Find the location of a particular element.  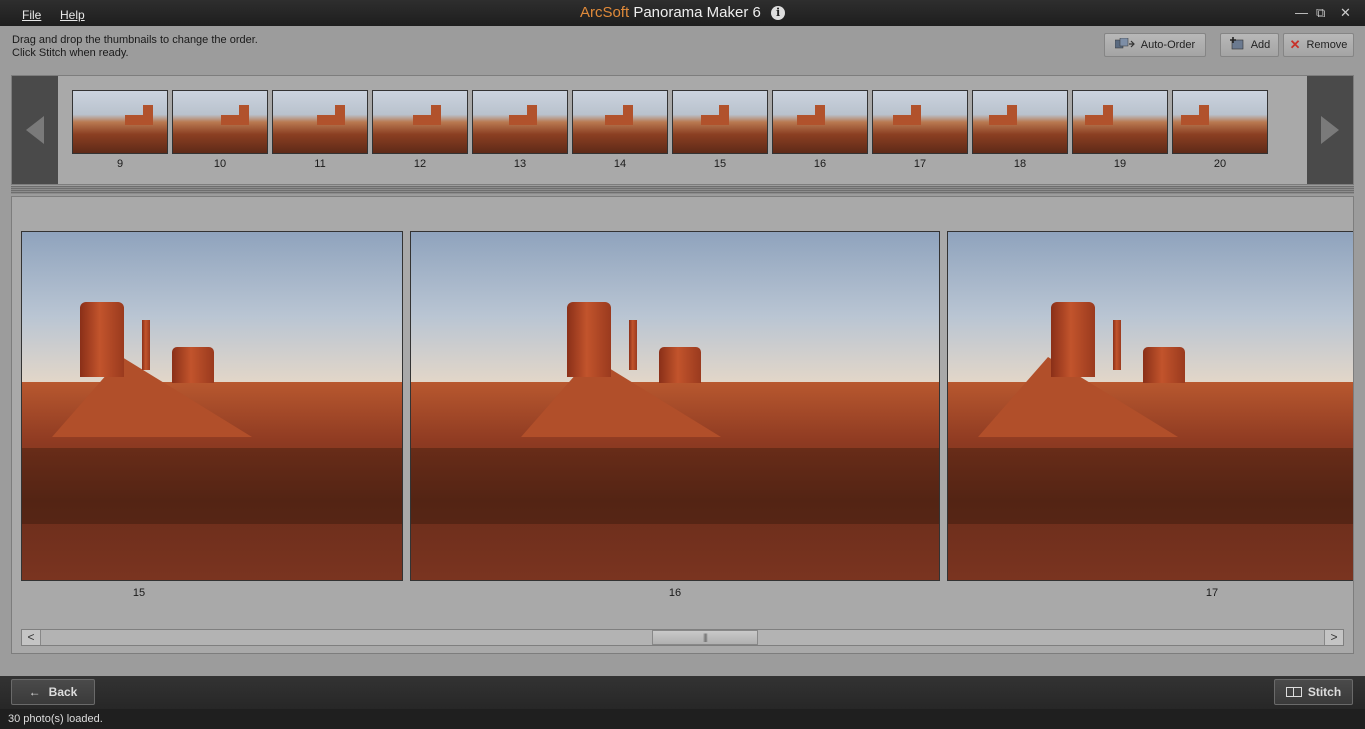

arrow-left-icon is located at coordinates (35, 130).